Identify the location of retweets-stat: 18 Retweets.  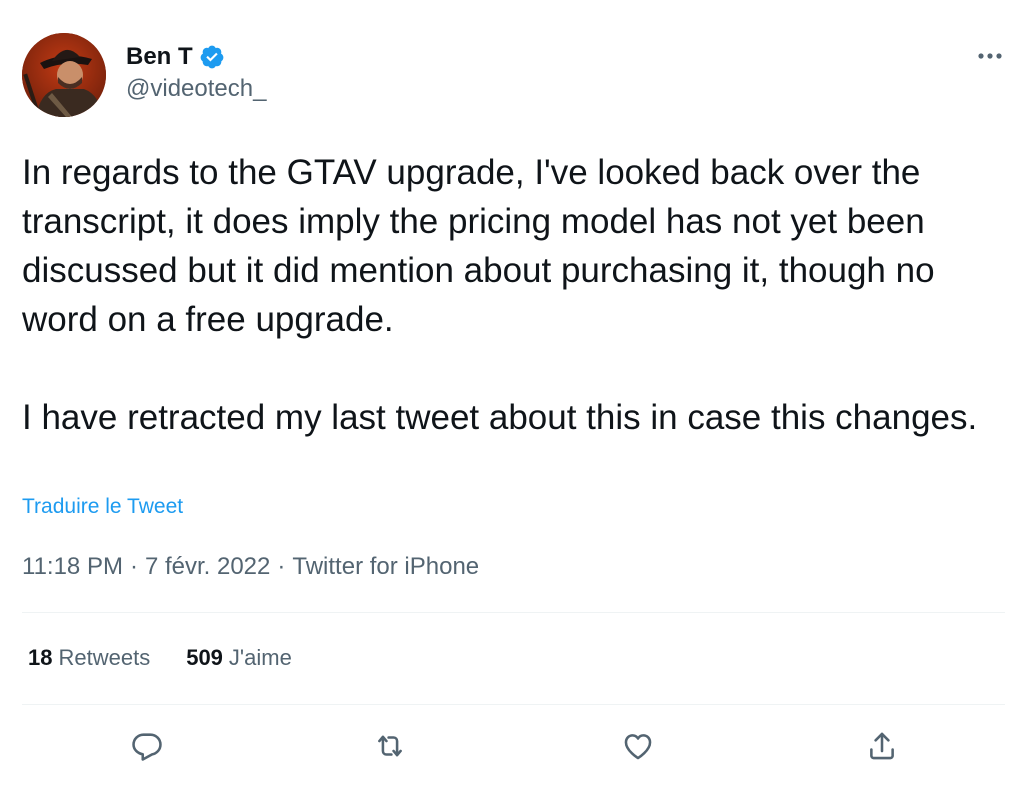
(89, 658).